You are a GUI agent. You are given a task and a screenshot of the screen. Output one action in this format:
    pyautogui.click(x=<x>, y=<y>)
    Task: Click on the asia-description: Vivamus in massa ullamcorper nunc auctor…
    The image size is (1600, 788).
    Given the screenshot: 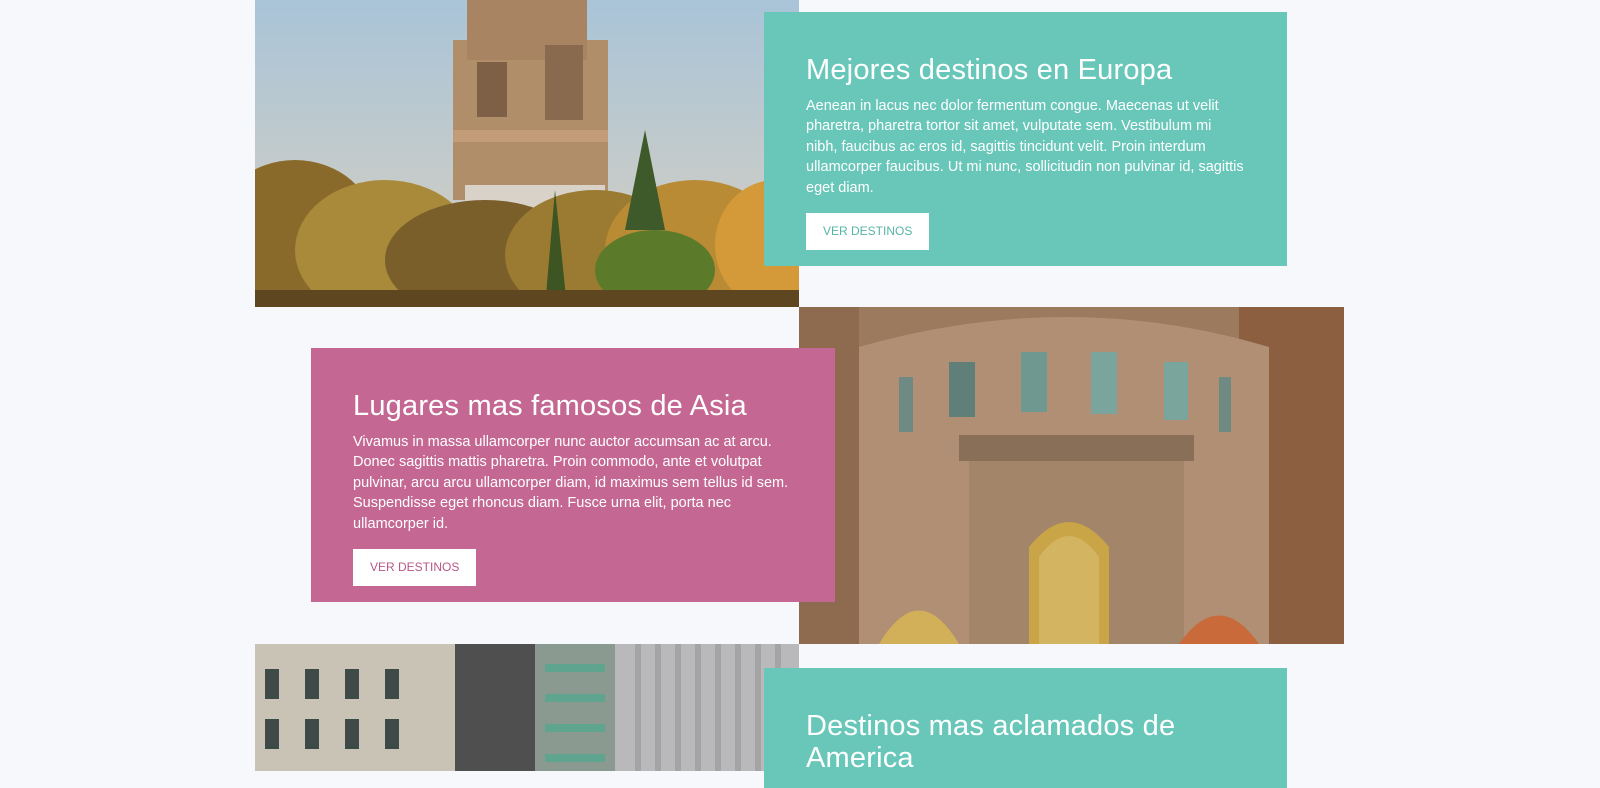 What is the action you would take?
    pyautogui.click(x=571, y=483)
    